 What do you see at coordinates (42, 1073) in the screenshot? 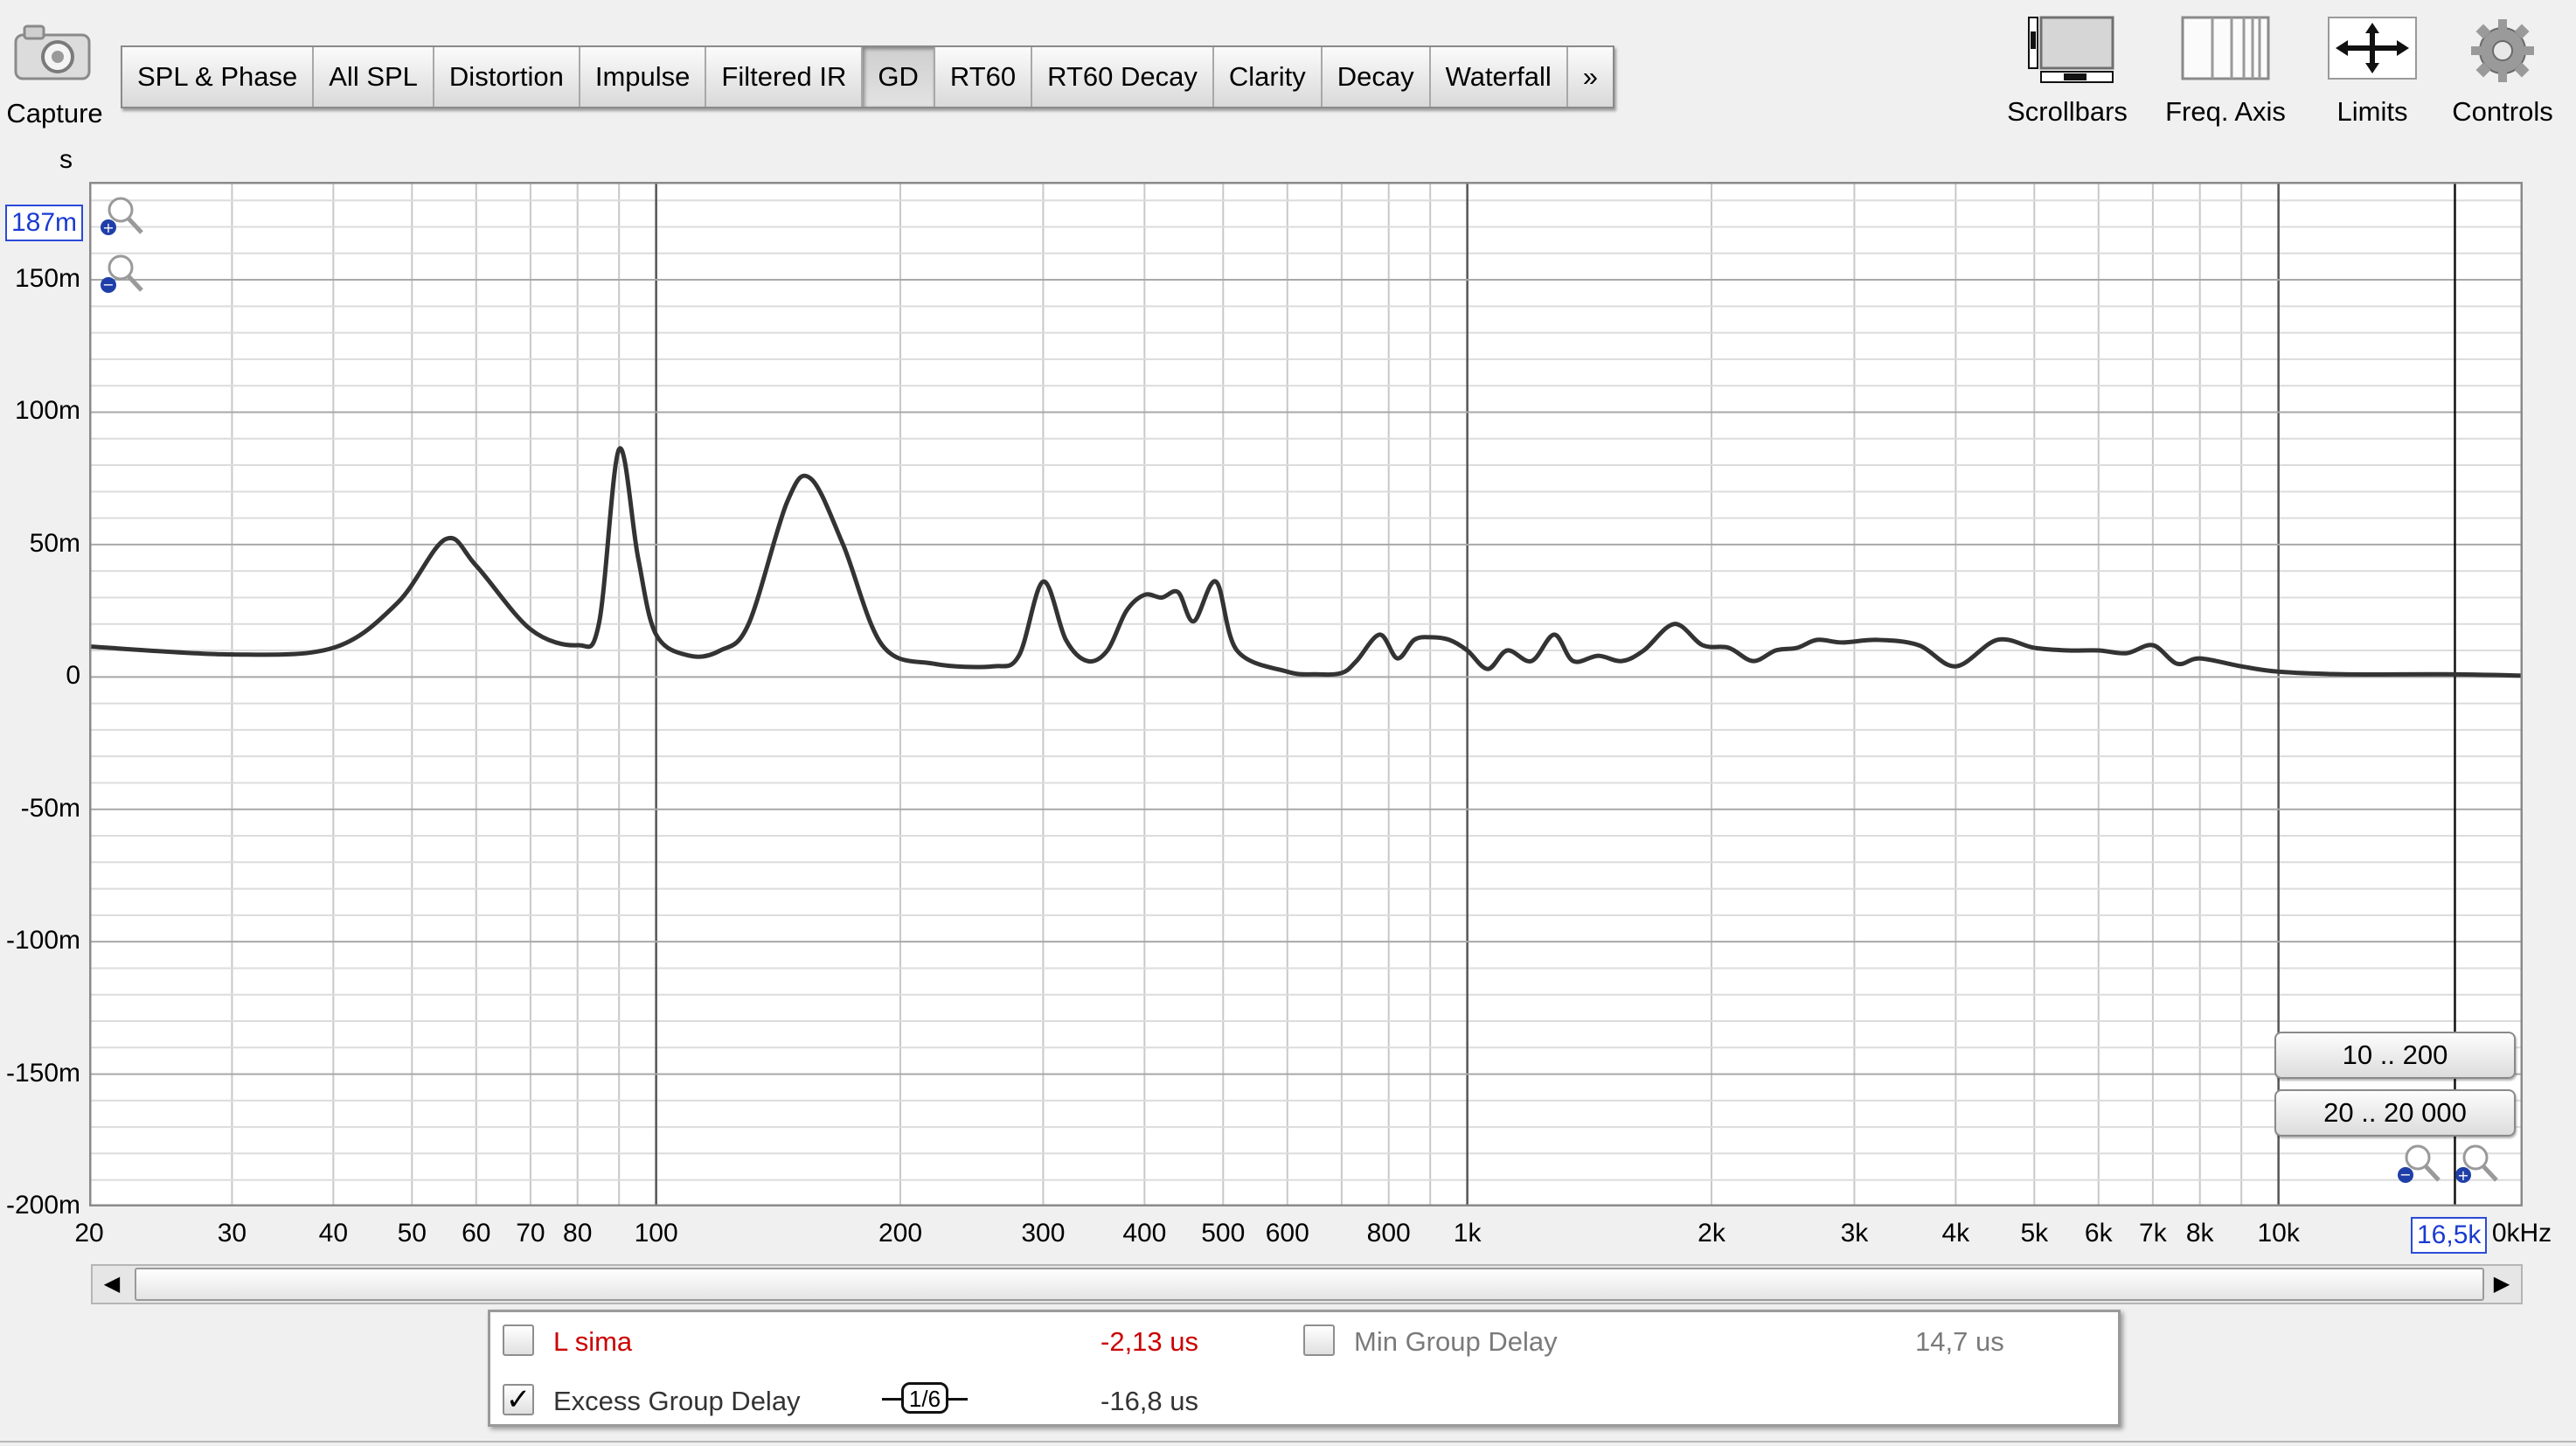
I see `y-tick-label: -150m` at bounding box center [42, 1073].